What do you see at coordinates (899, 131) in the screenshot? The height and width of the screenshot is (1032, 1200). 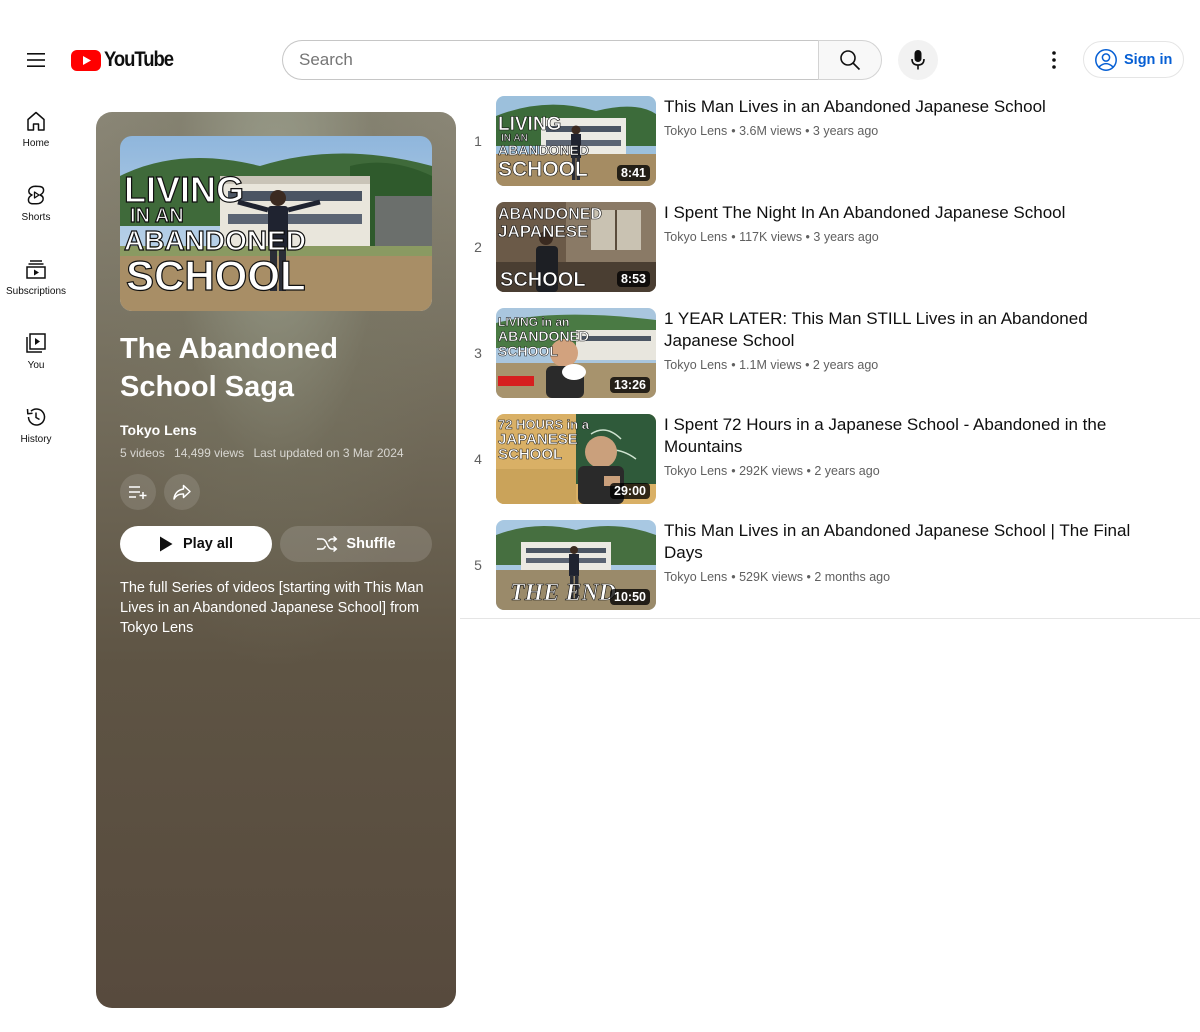 I see `video-byline: Tokyo Lens • 3.6M views • 3 years ago` at bounding box center [899, 131].